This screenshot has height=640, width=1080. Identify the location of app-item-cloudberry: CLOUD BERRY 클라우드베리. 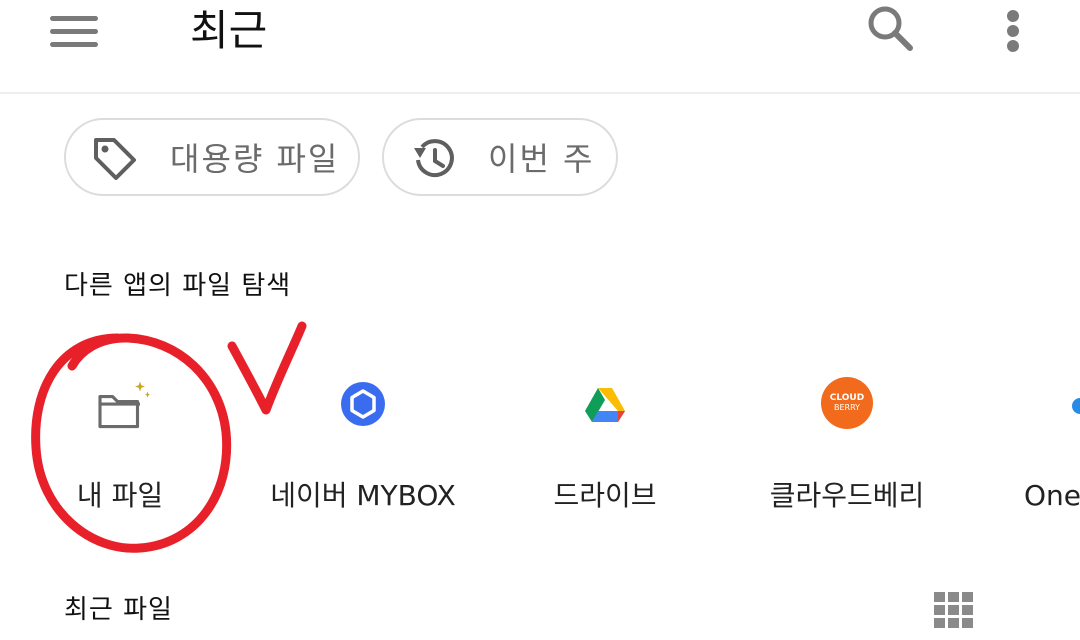
(847, 445).